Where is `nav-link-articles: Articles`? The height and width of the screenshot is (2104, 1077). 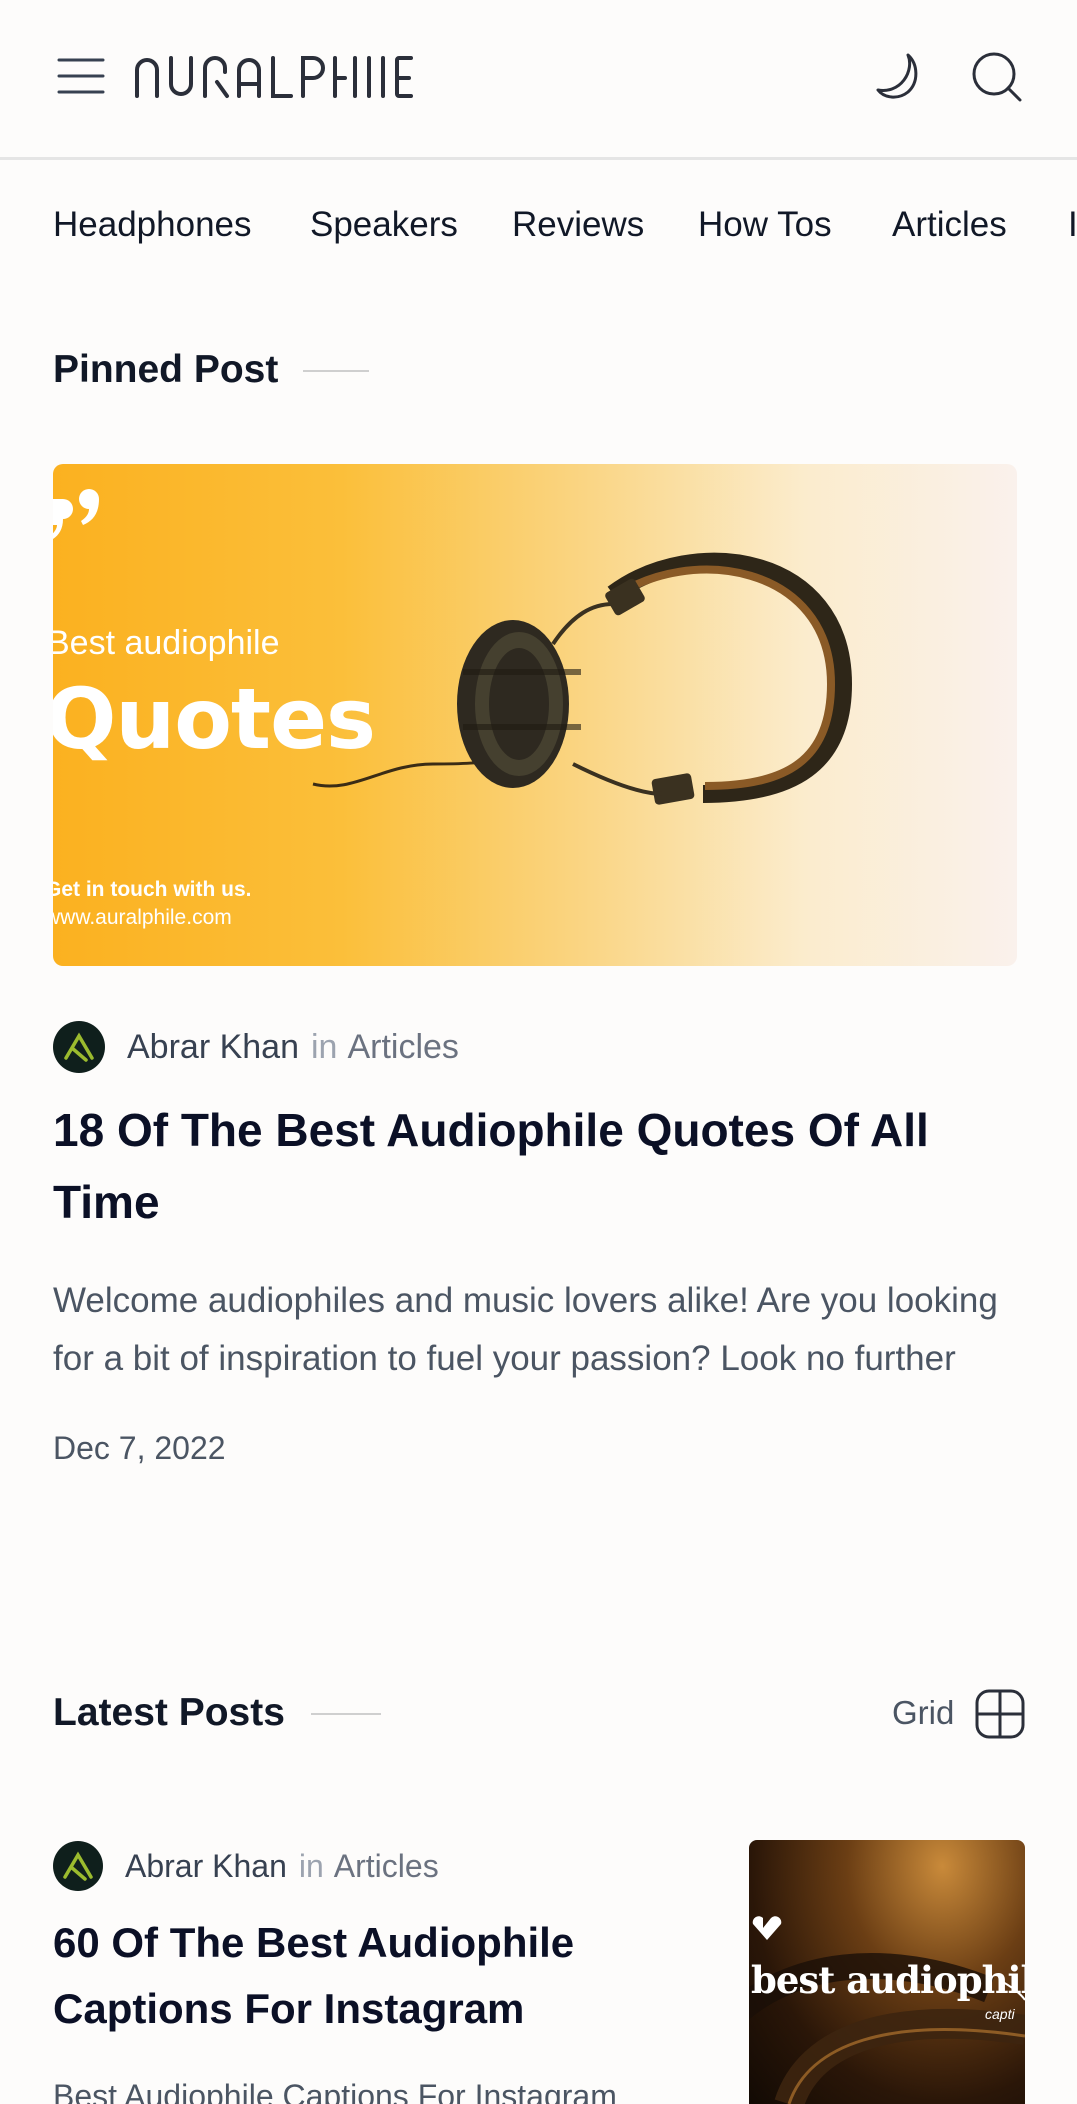 nav-link-articles: Articles is located at coordinates (949, 225).